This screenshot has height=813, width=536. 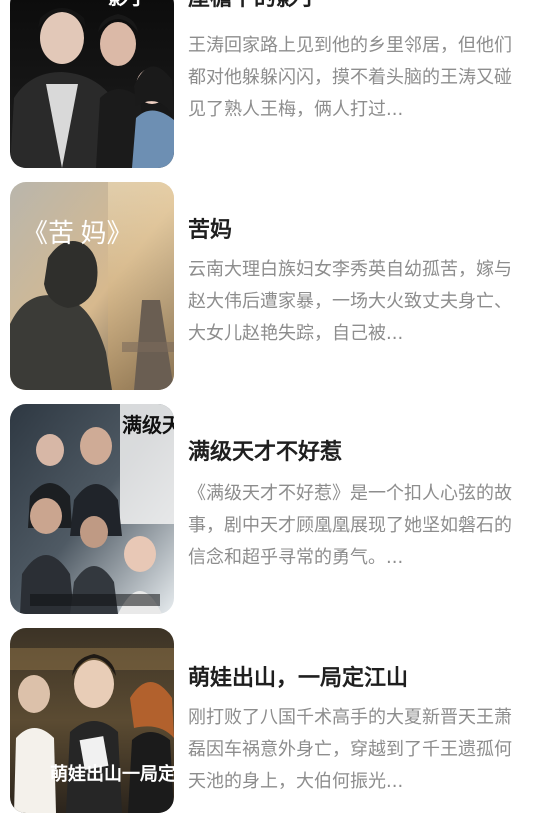 What do you see at coordinates (92, 509) in the screenshot?
I see `drama-cover: 满级天才不好惹` at bounding box center [92, 509].